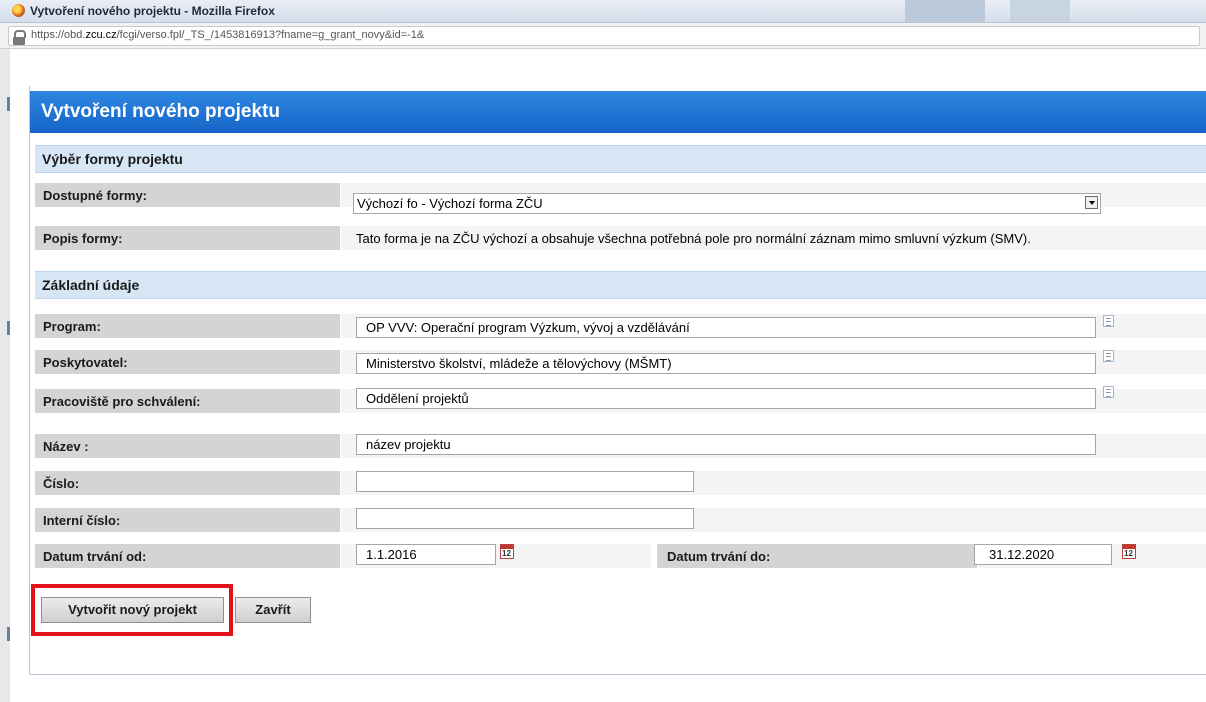 This screenshot has width=1206, height=702. I want to click on url-domain: zcu.cz, so click(101, 35).